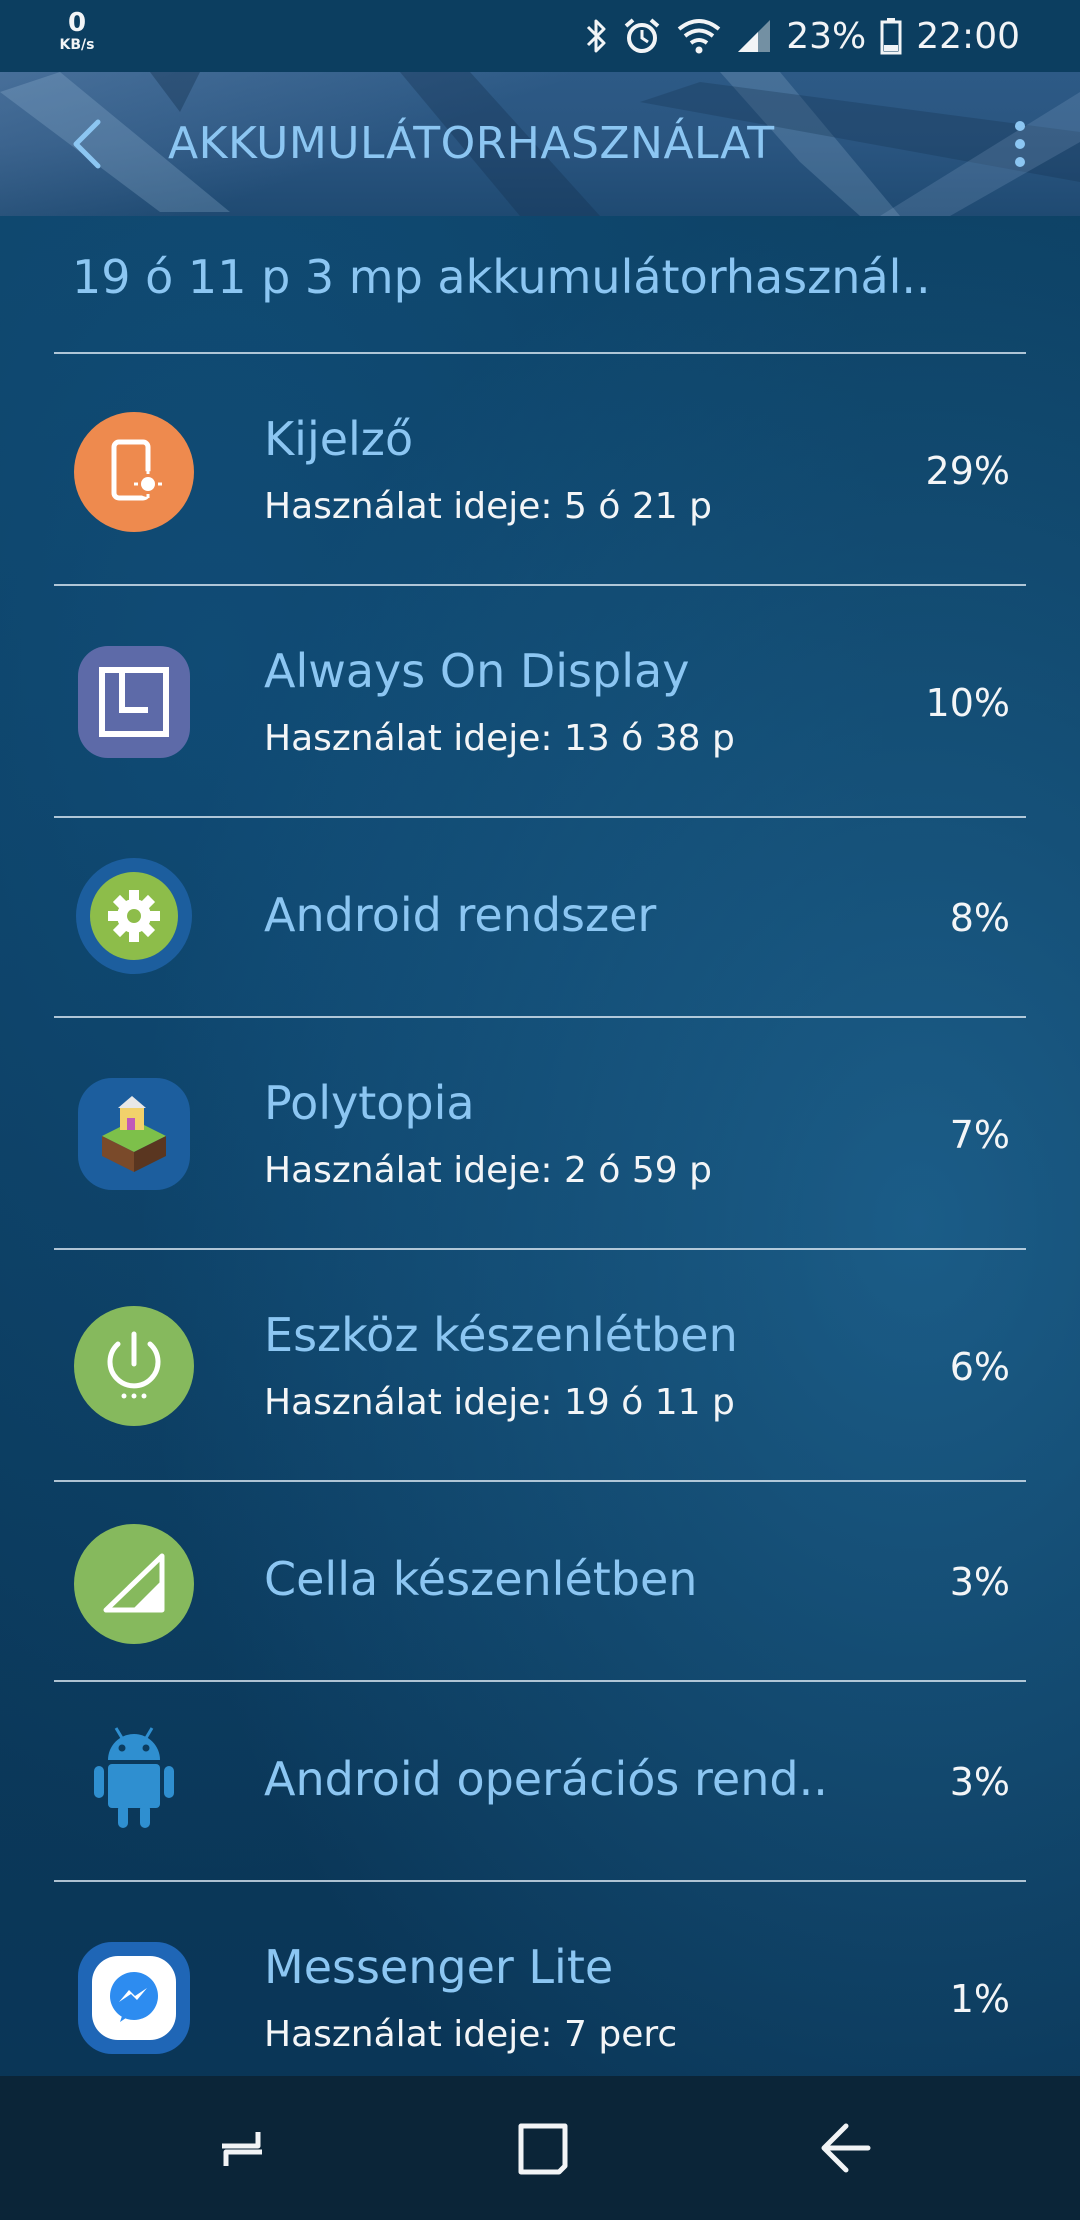 This screenshot has width=1080, height=2220. What do you see at coordinates (968, 36) in the screenshot?
I see `clock: 22:00` at bounding box center [968, 36].